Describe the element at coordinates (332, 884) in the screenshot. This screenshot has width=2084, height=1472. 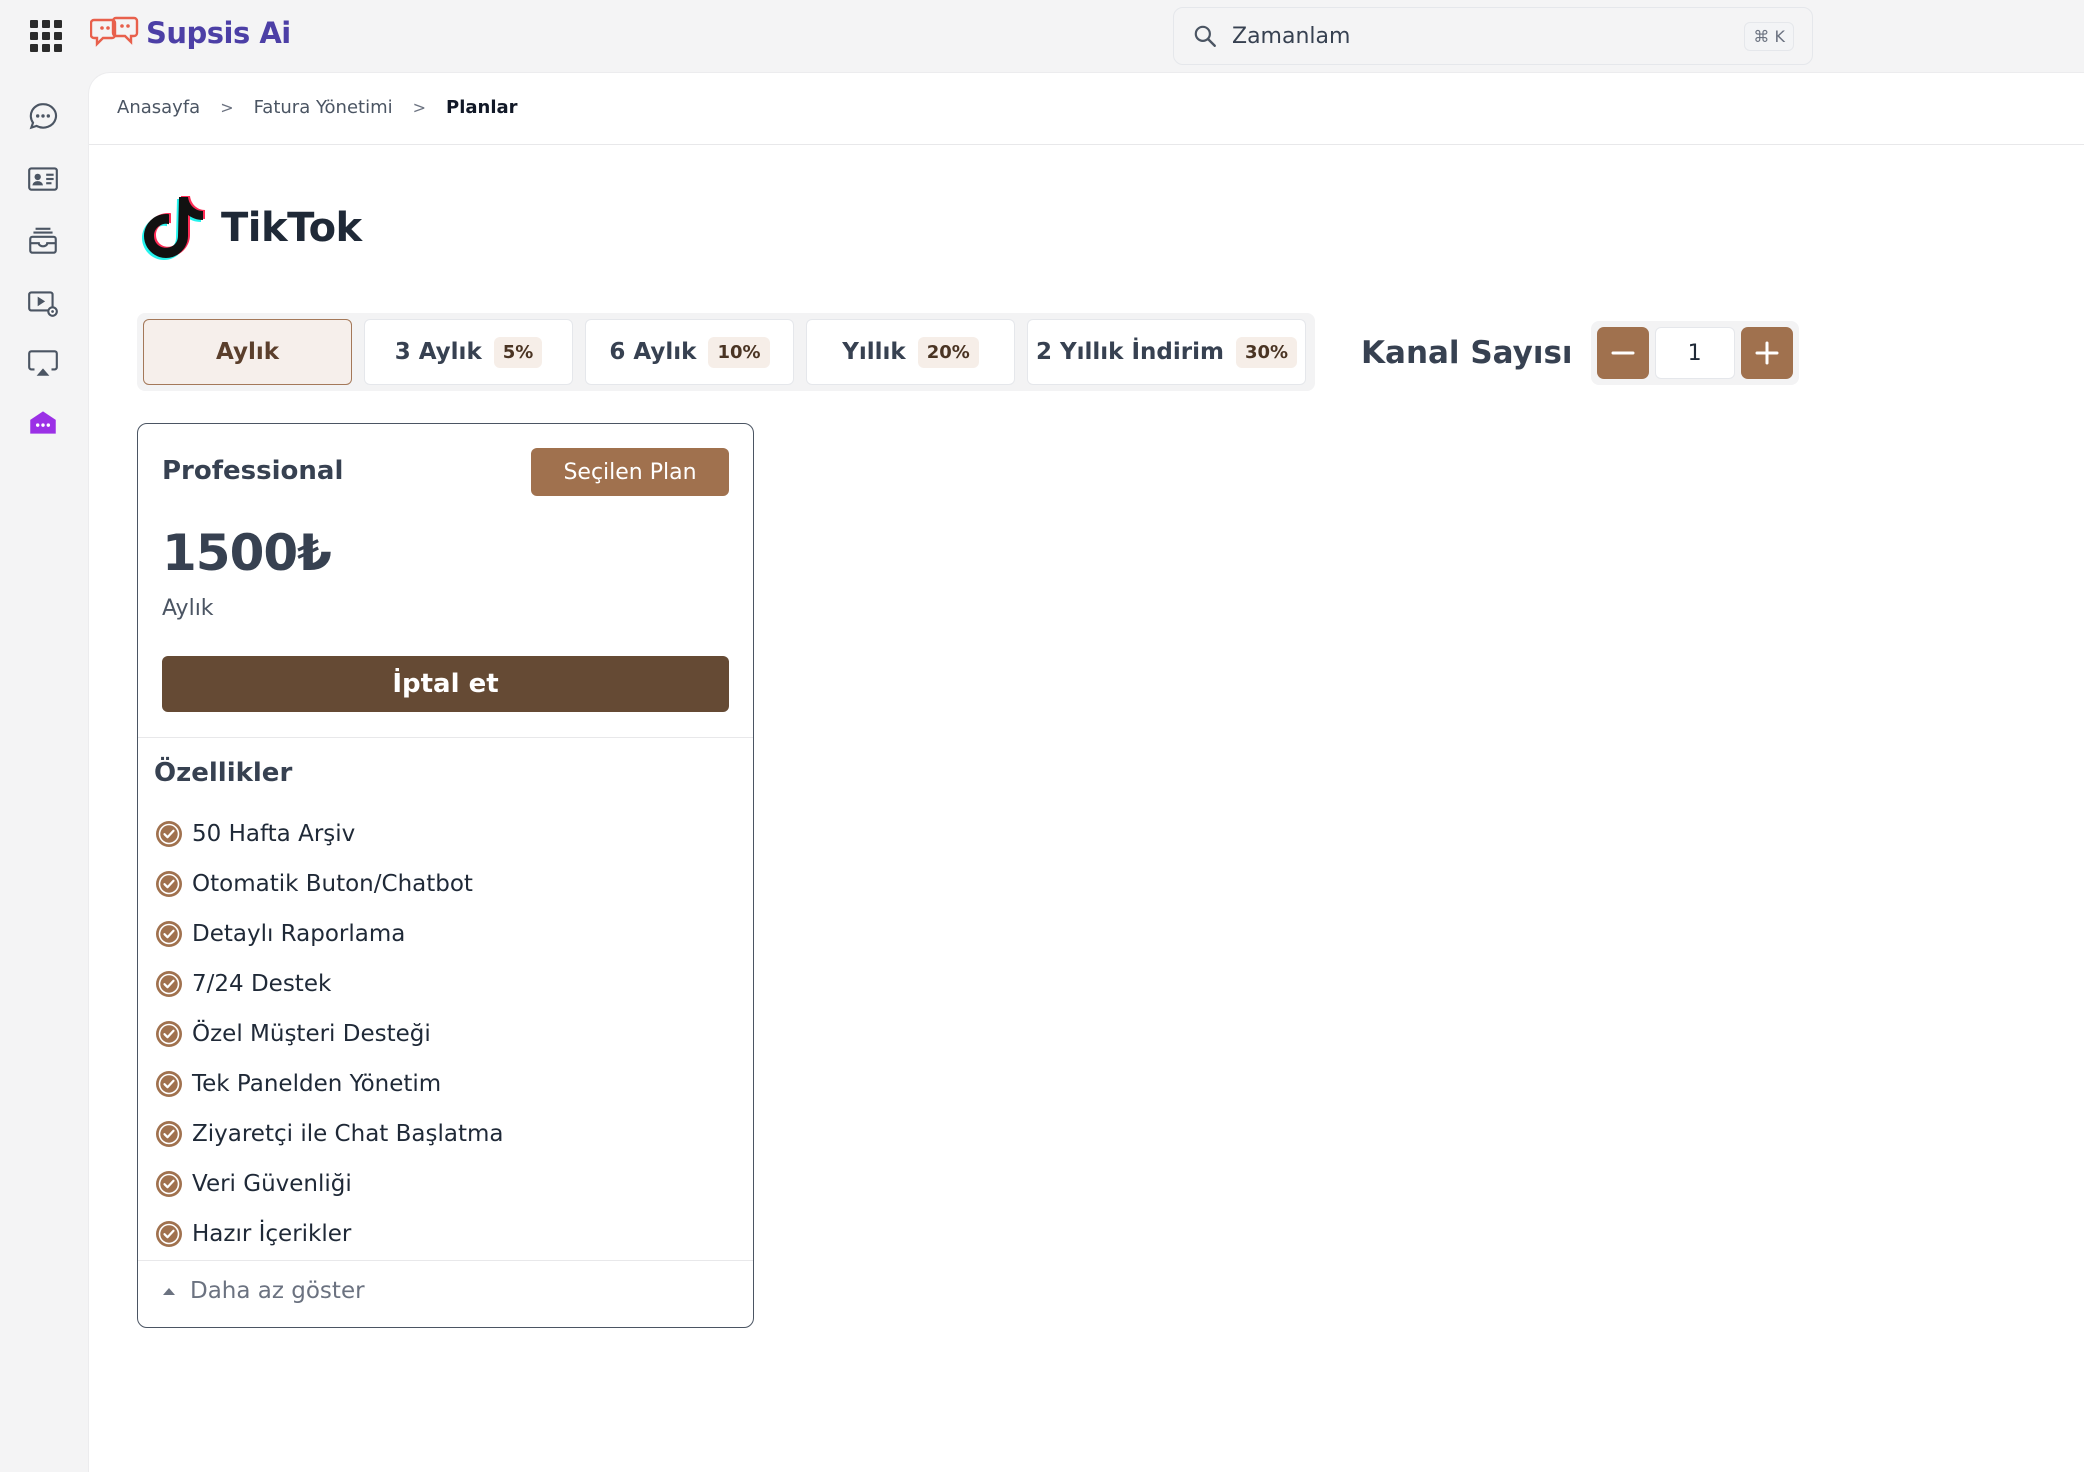
I see `feature-label: Otomatik Buton/Chatbot` at that location.